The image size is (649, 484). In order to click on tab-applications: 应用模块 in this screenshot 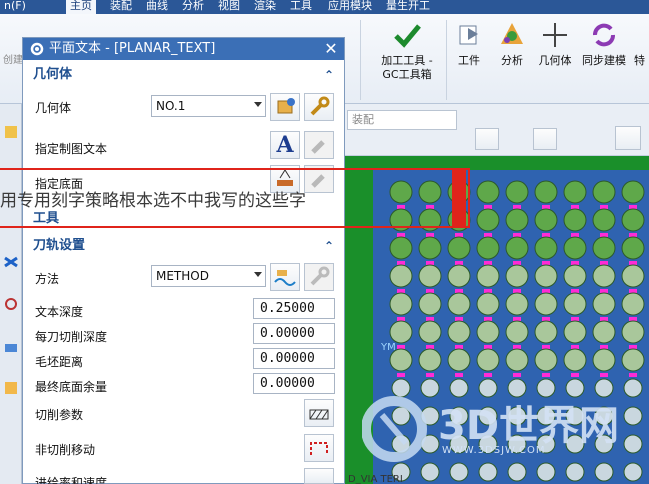, I will do `click(350, 7)`.